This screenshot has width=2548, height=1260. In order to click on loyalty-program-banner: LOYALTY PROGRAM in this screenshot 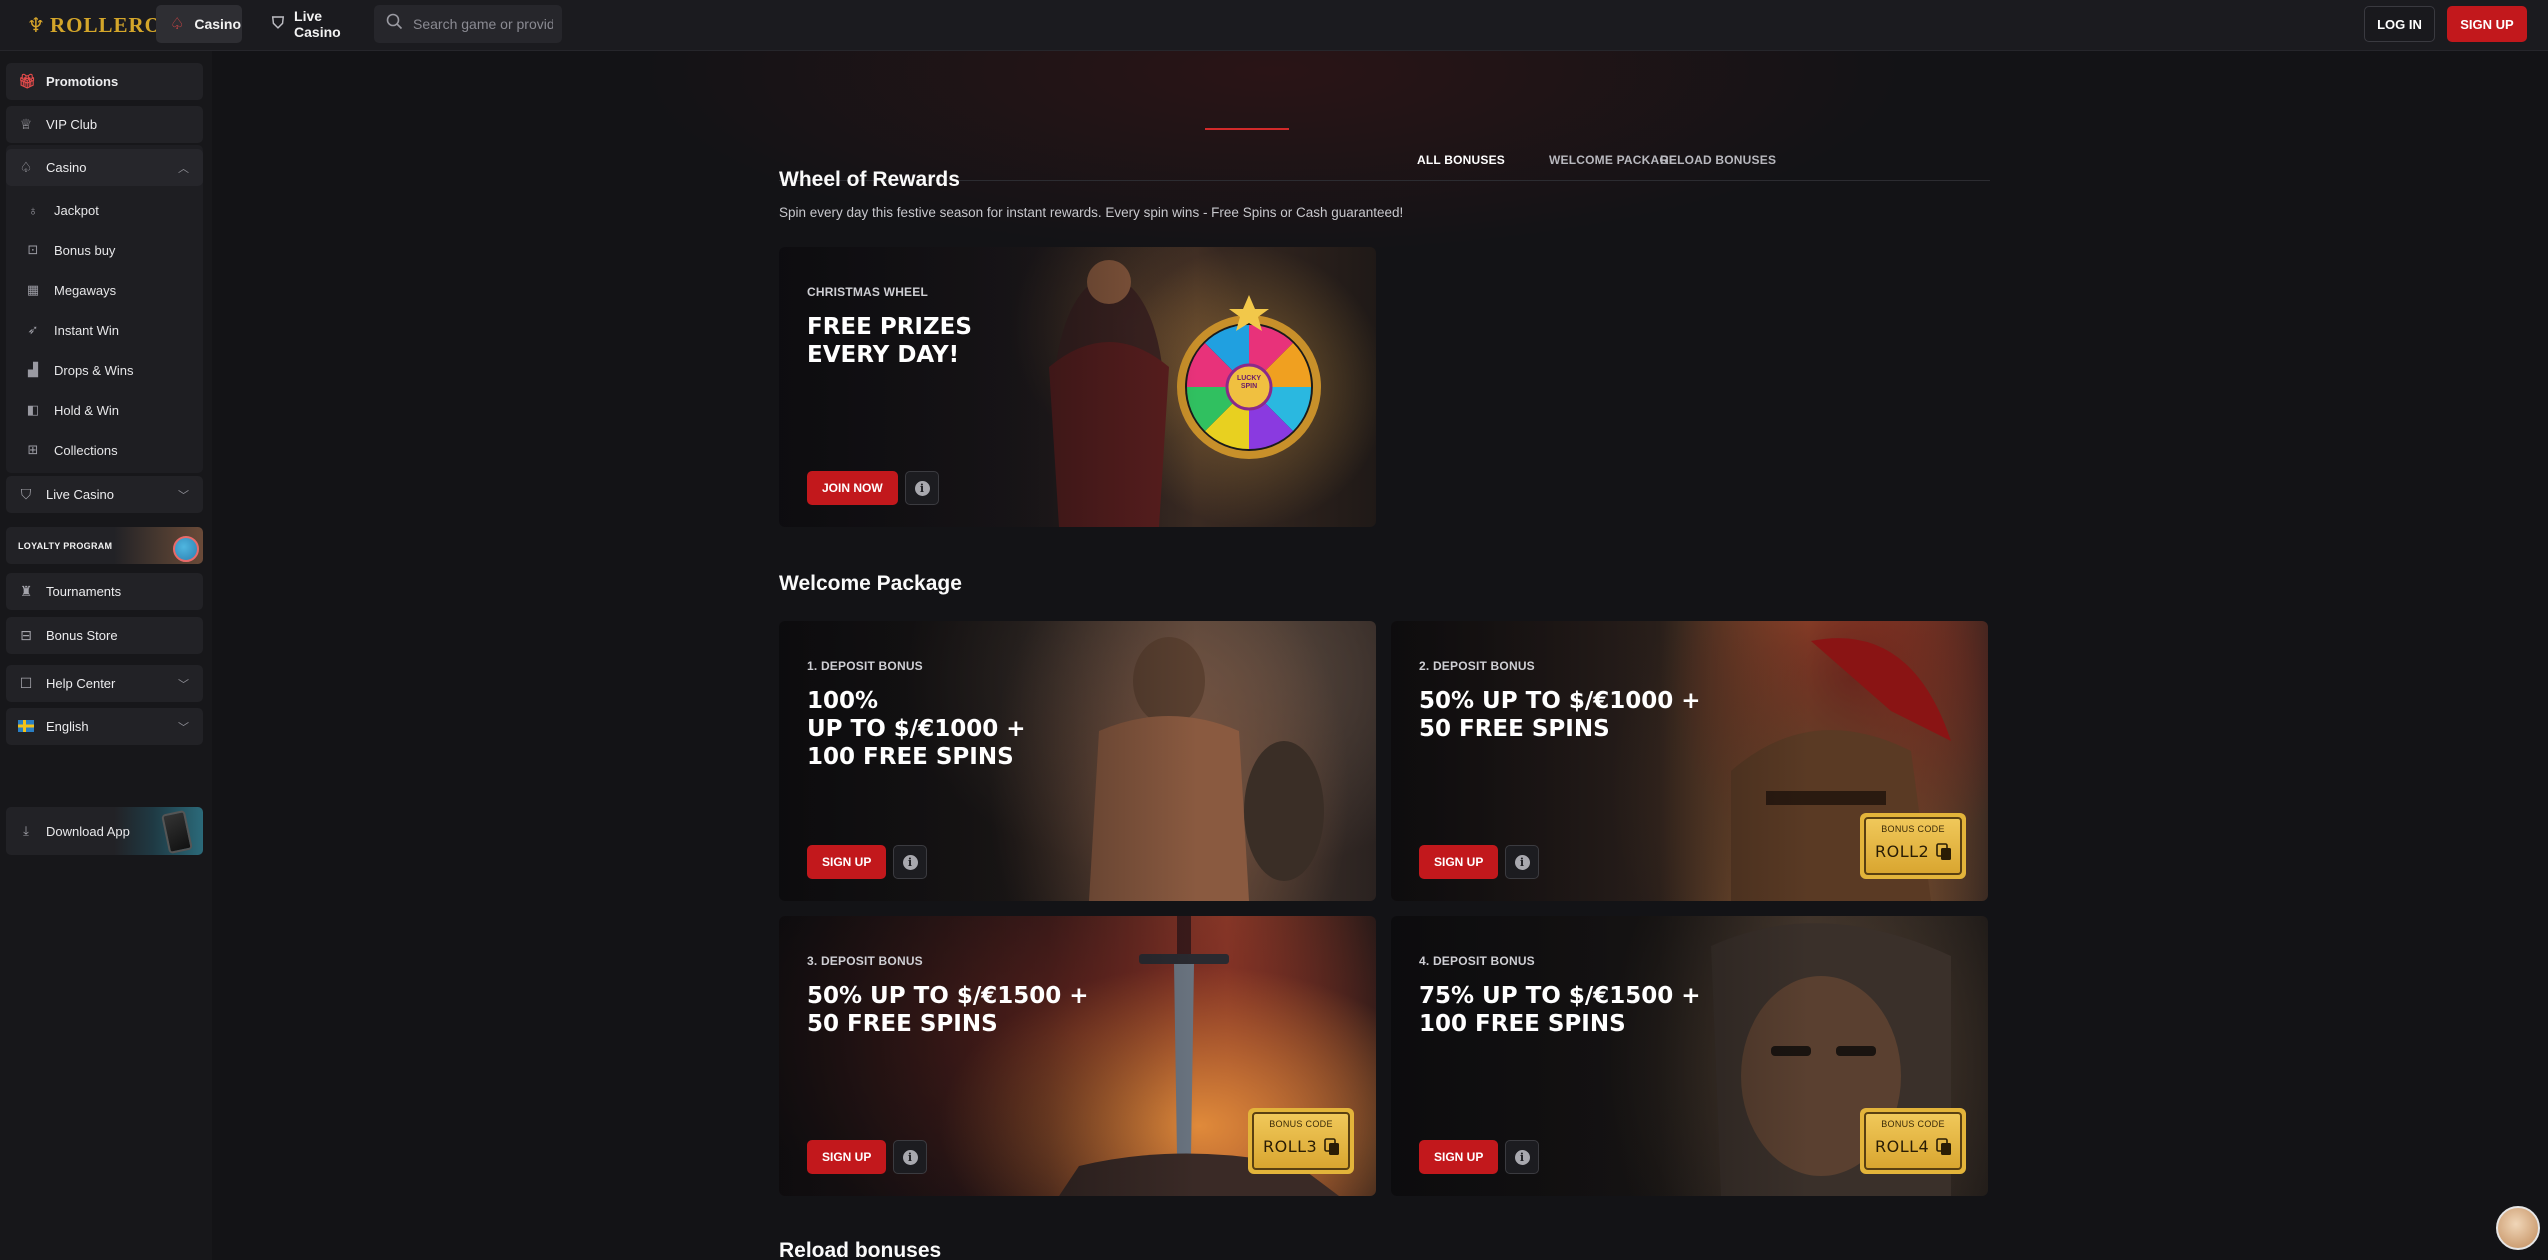, I will do `click(104, 545)`.